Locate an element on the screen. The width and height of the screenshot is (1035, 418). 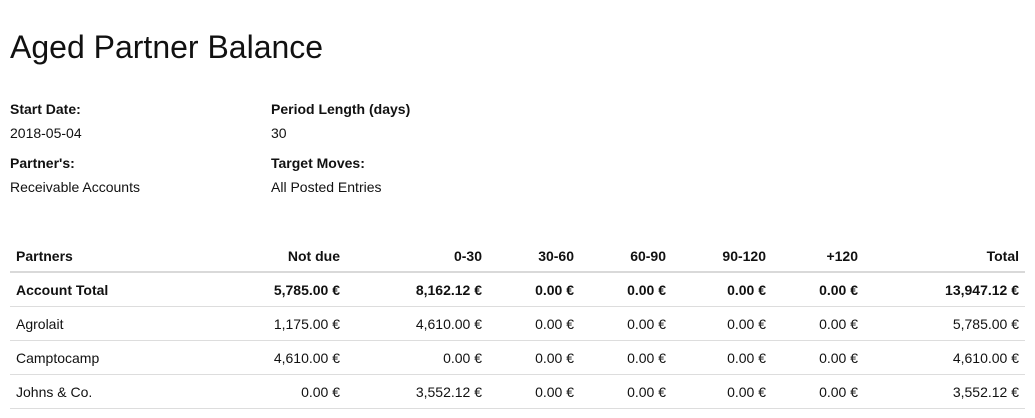
table-cell: 8,162.12 € is located at coordinates (417, 289).